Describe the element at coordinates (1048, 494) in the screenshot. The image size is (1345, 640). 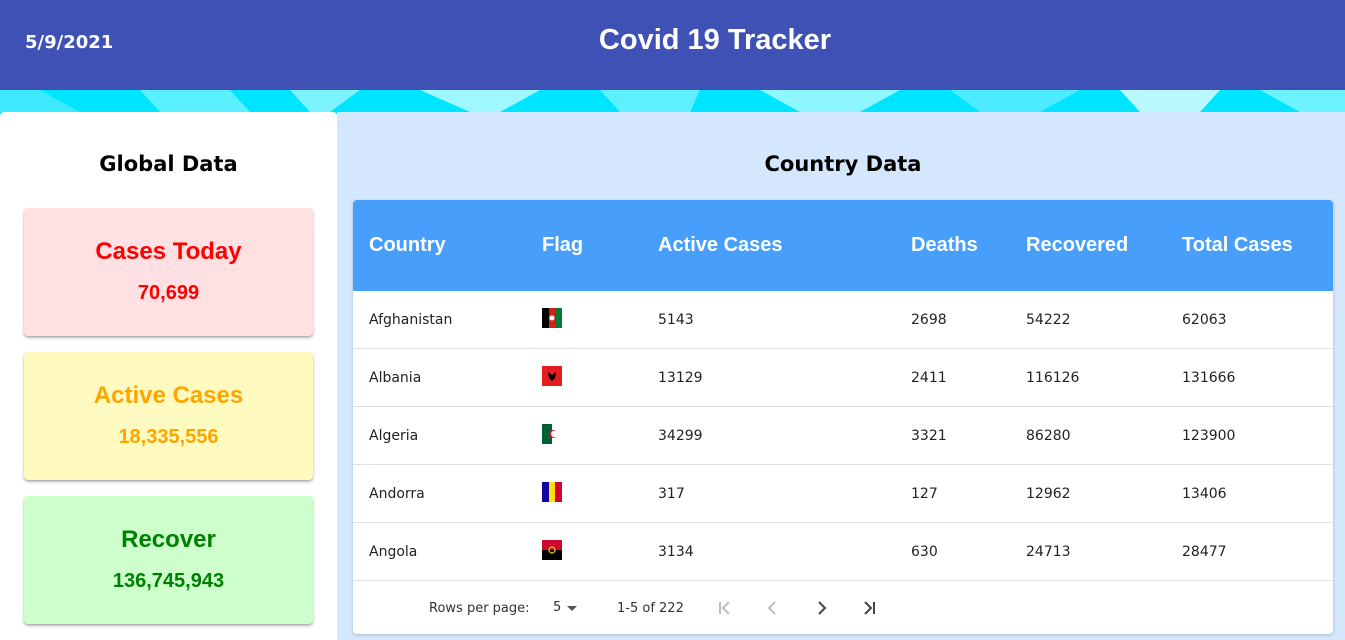
I see `recovered-cell: 12962` at that location.